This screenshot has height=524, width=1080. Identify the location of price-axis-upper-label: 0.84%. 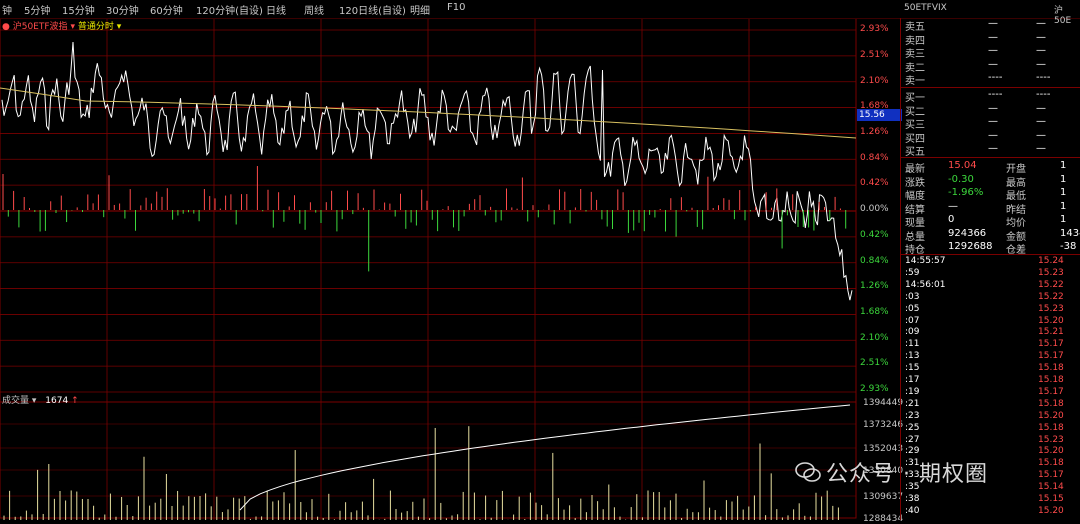
(874, 158).